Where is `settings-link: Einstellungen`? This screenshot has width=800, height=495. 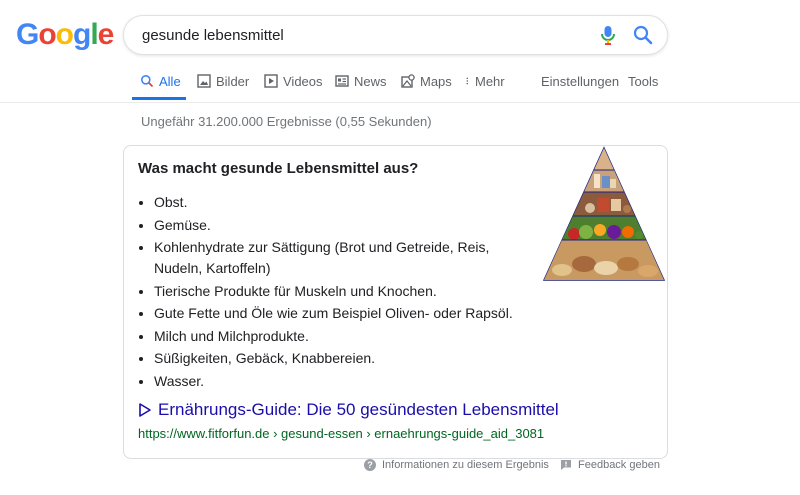
settings-link: Einstellungen is located at coordinates (580, 81).